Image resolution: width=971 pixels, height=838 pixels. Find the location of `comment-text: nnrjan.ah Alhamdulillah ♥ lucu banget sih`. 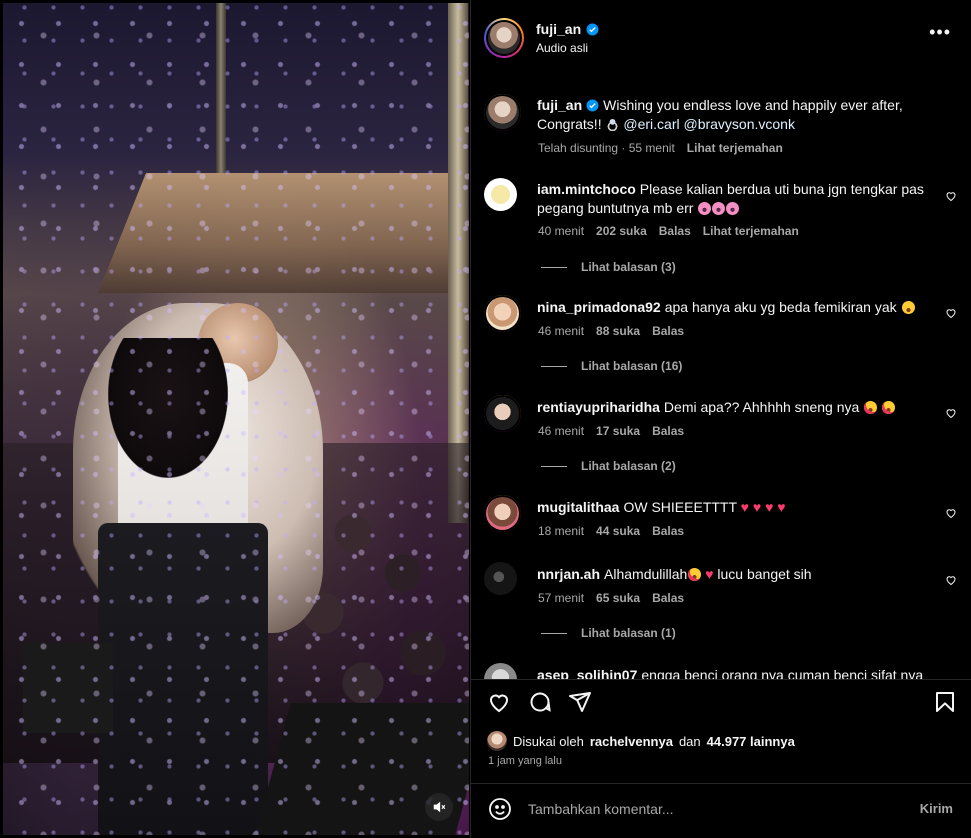

comment-text: nnrjan.ah Alhamdulillah ♥ lucu banget sih is located at coordinates (674, 574).